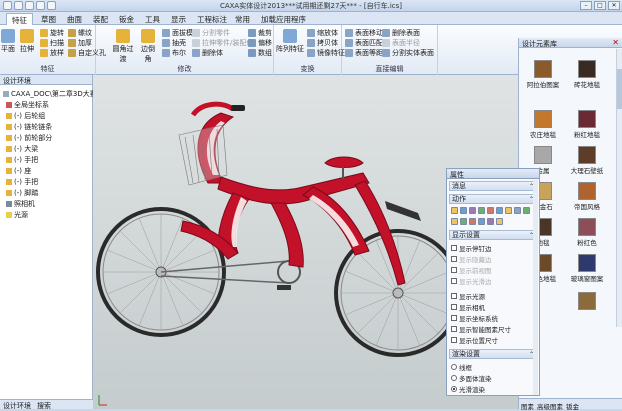 Image resolution: width=622 pixels, height=411 pixels. What do you see at coordinates (80, 33) in the screenshot?
I see `thread-button: 螺纹` at bounding box center [80, 33].